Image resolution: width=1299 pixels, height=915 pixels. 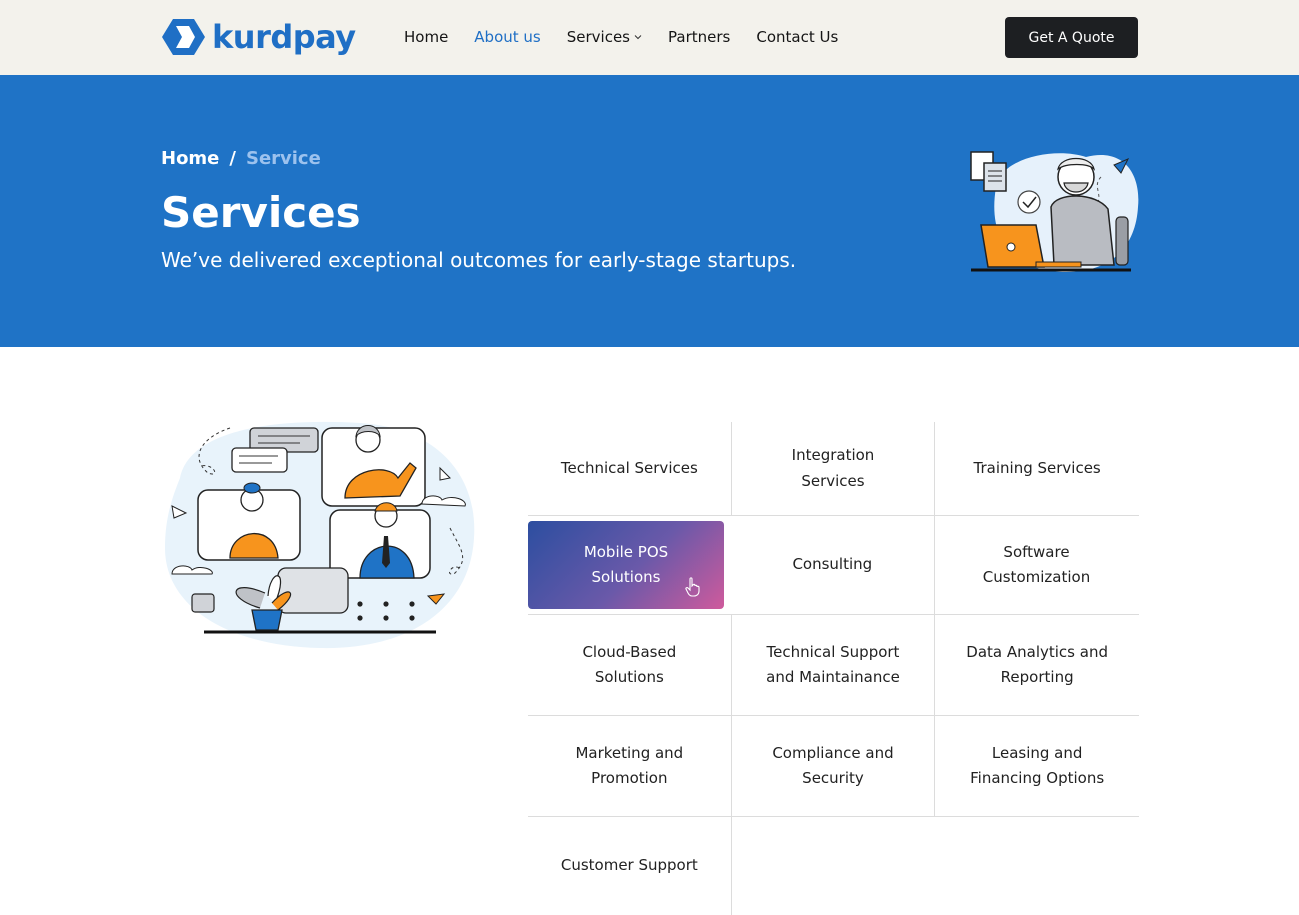 What do you see at coordinates (283, 158) in the screenshot?
I see `breadcrumb-current: Service` at bounding box center [283, 158].